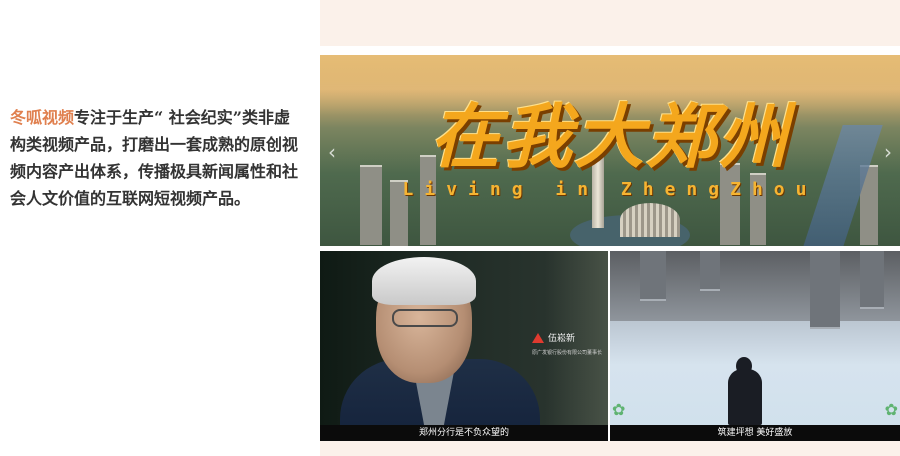  What do you see at coordinates (888, 152) in the screenshot?
I see `chevron-right-icon: ›` at bounding box center [888, 152].